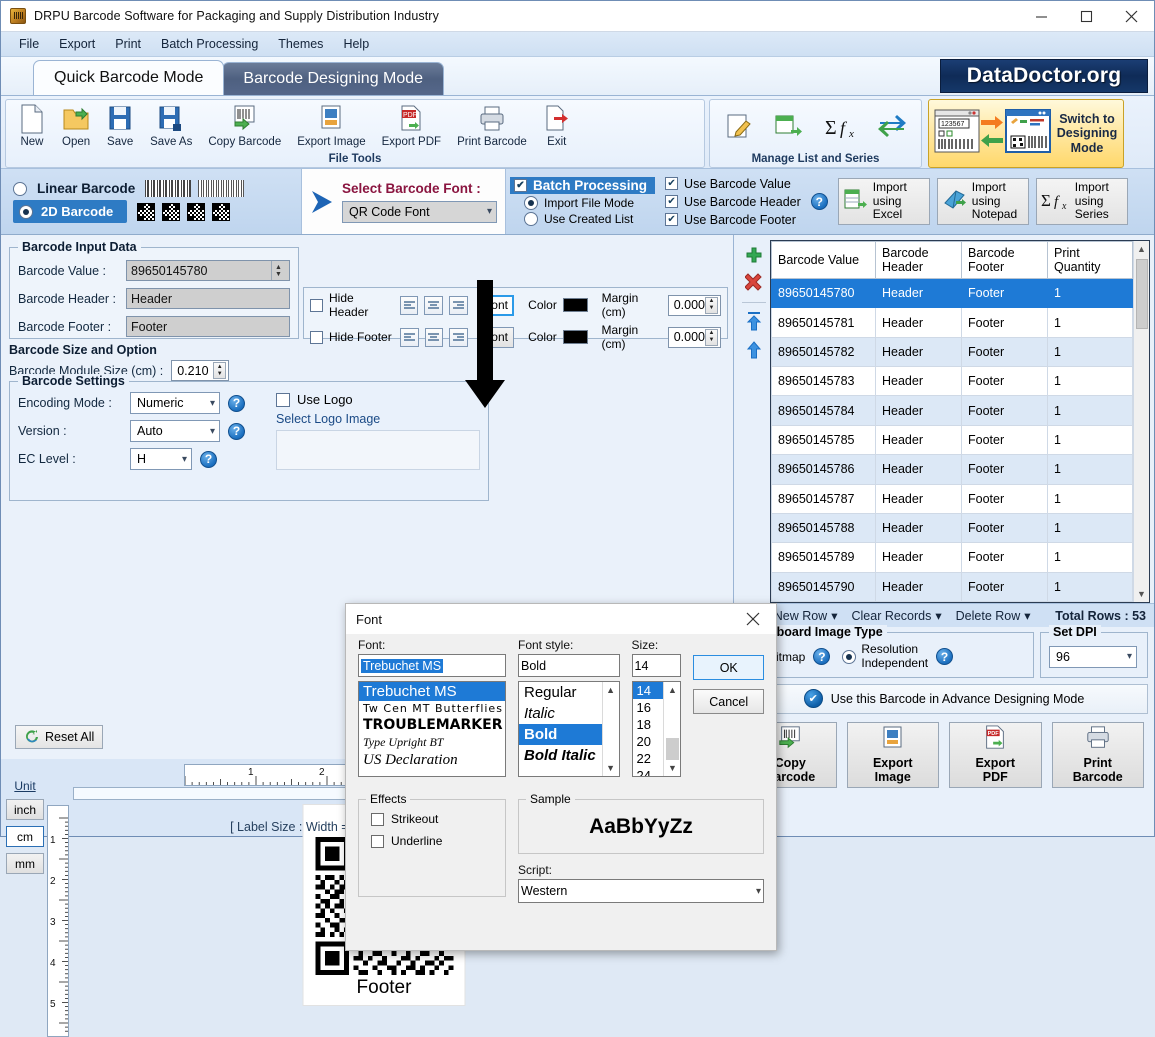 The height and width of the screenshot is (1037, 1155). Describe the element at coordinates (356, 44) in the screenshot. I see `menu-help: Help` at that location.